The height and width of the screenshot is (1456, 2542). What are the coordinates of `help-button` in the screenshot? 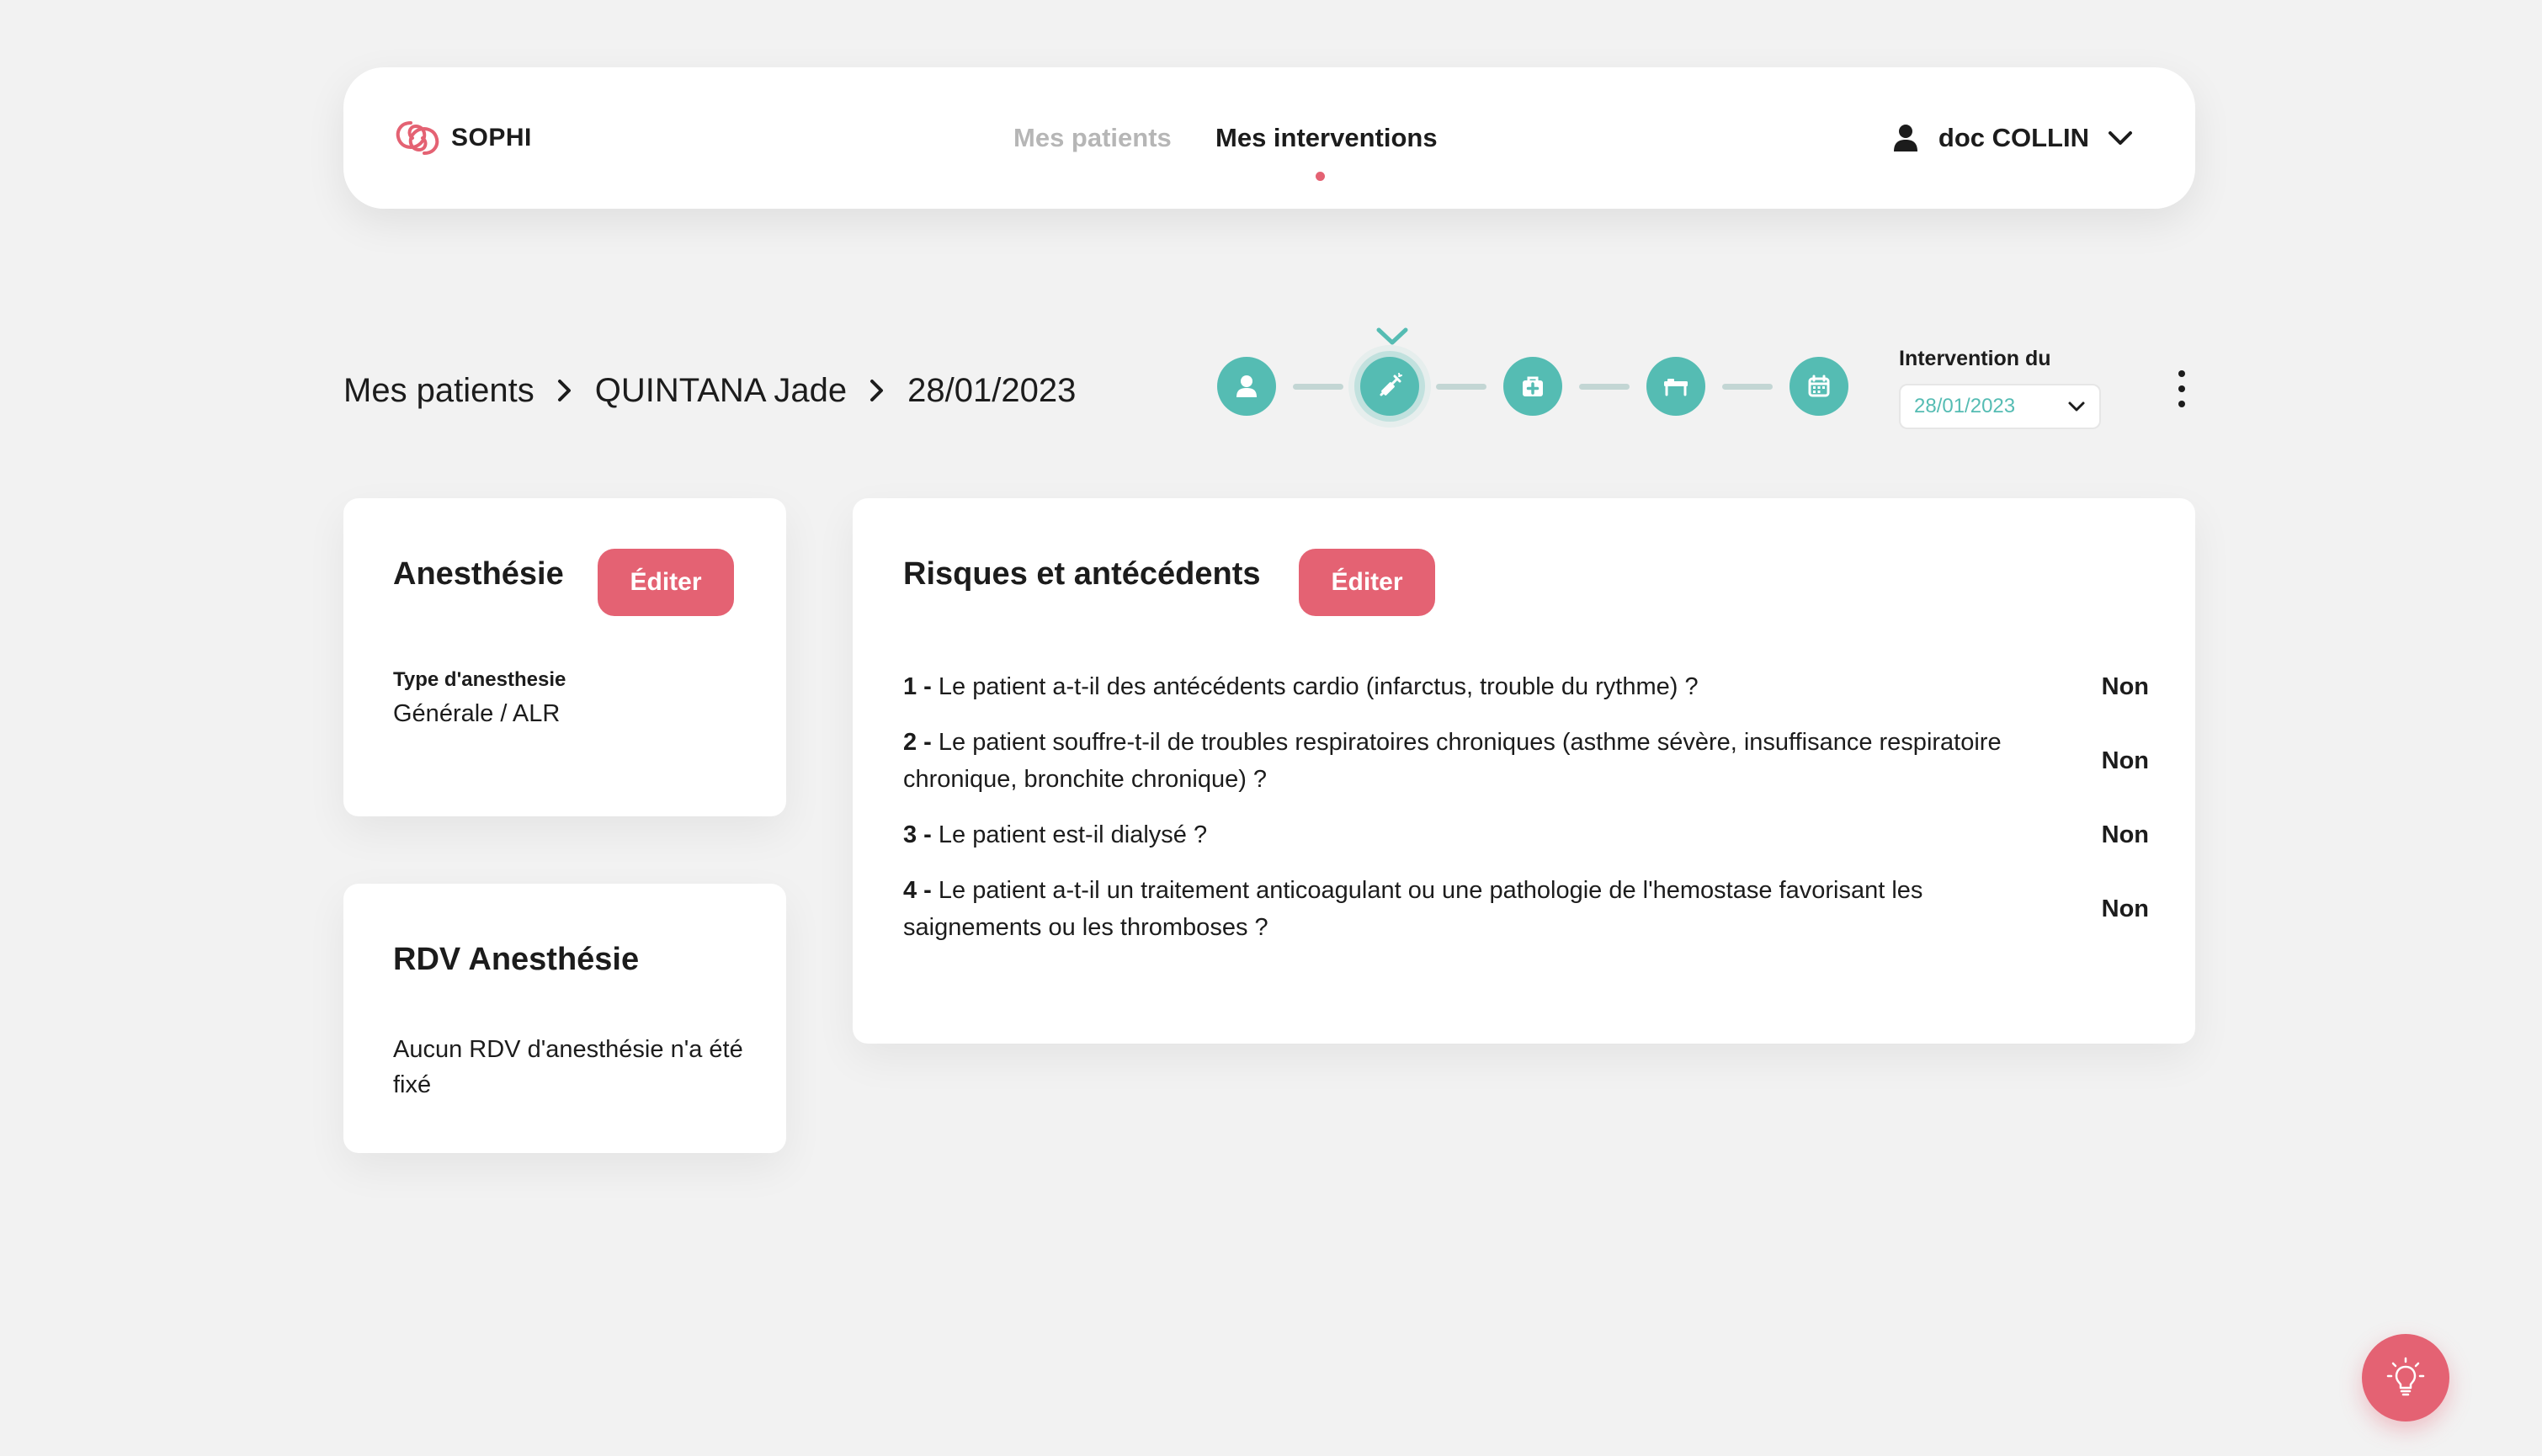 It's located at (2405, 1378).